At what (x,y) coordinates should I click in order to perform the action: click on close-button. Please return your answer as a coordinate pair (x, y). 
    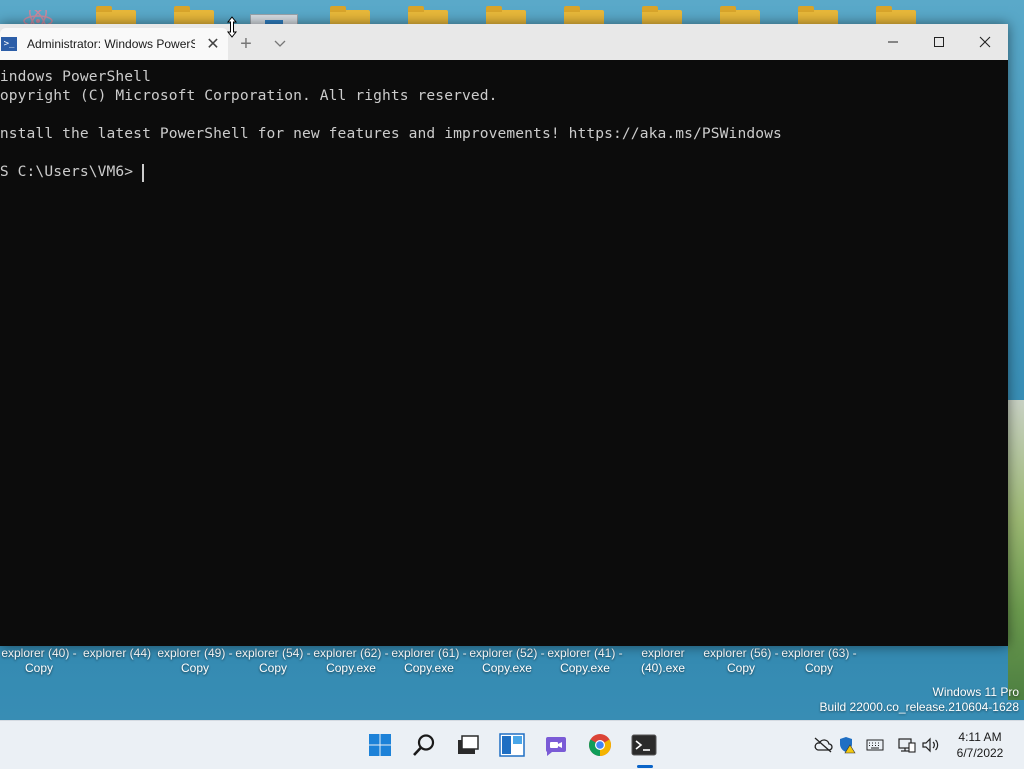
    Looking at the image, I should click on (985, 42).